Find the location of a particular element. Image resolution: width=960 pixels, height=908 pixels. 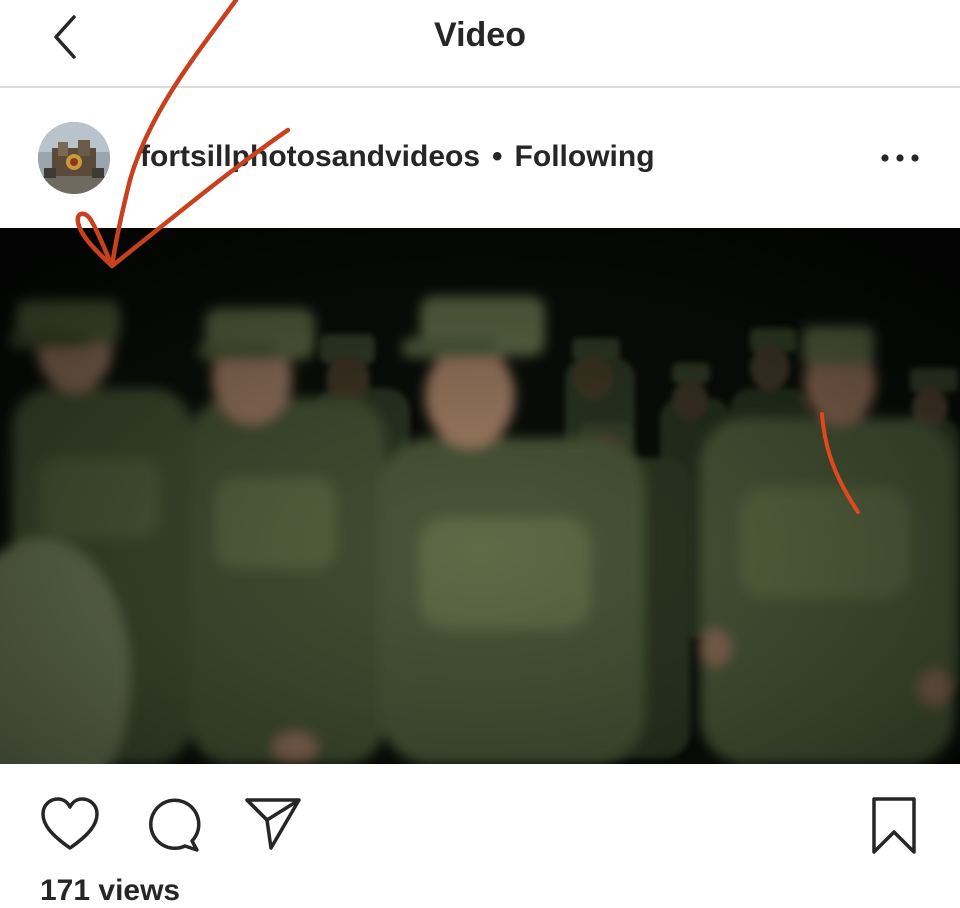

send-icon is located at coordinates (273, 824).